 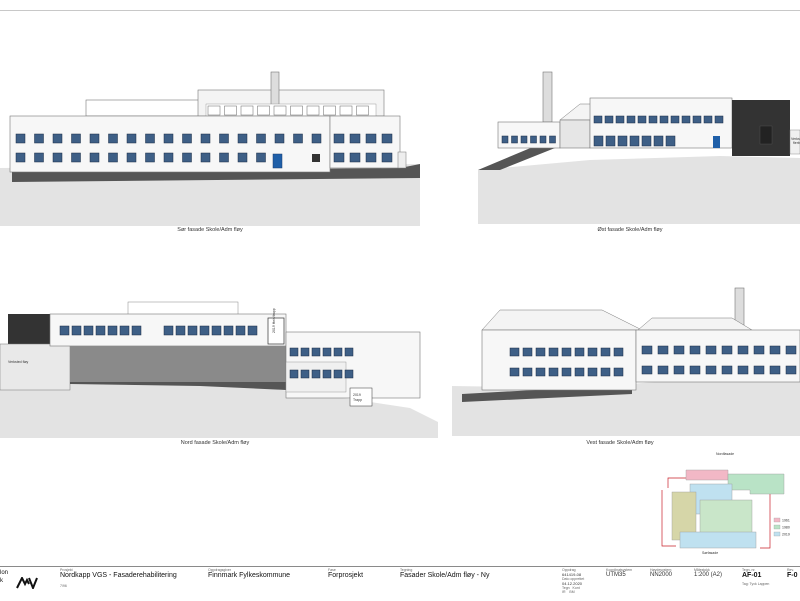 What do you see at coordinates (639, 190) in the screenshot?
I see `ground-fill` at bounding box center [639, 190].